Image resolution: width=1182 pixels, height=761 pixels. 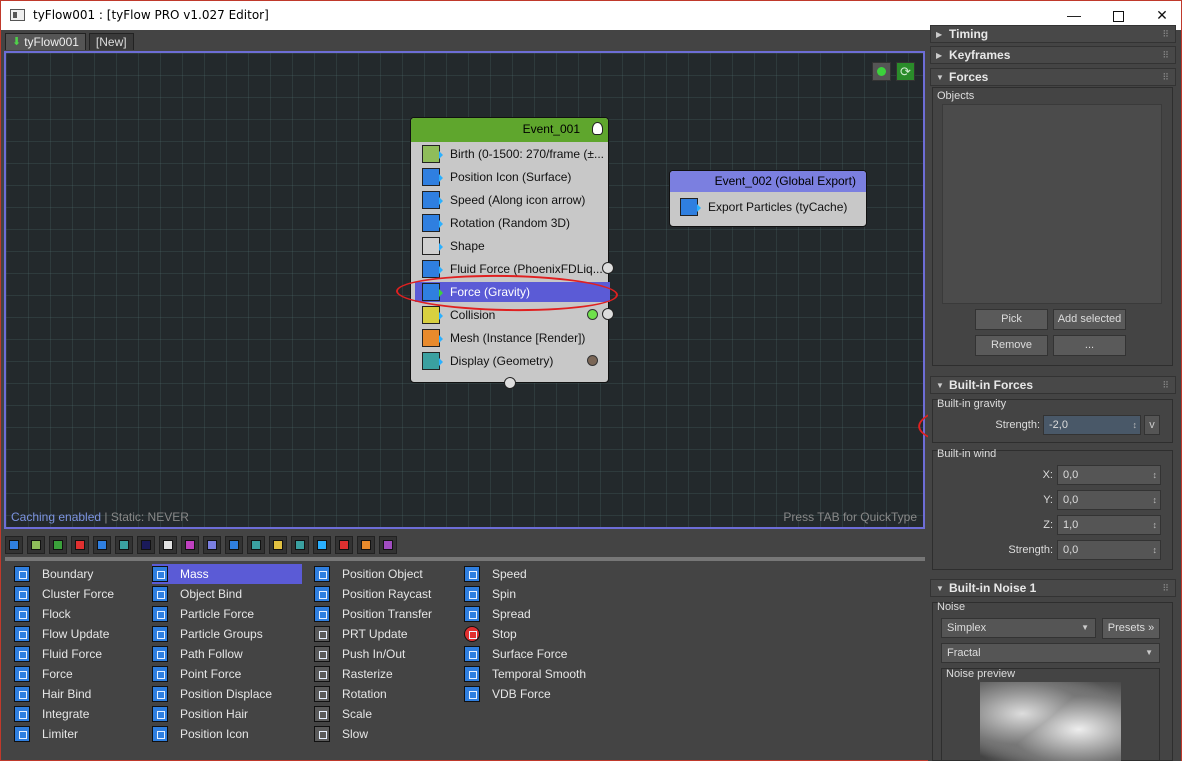 I want to click on collision-output-socket, so click(x=608, y=314).